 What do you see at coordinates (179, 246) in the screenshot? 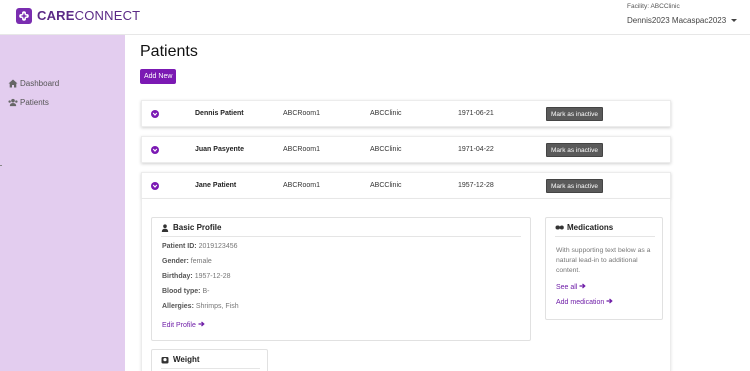
I see `field-label: Patient ID:` at bounding box center [179, 246].